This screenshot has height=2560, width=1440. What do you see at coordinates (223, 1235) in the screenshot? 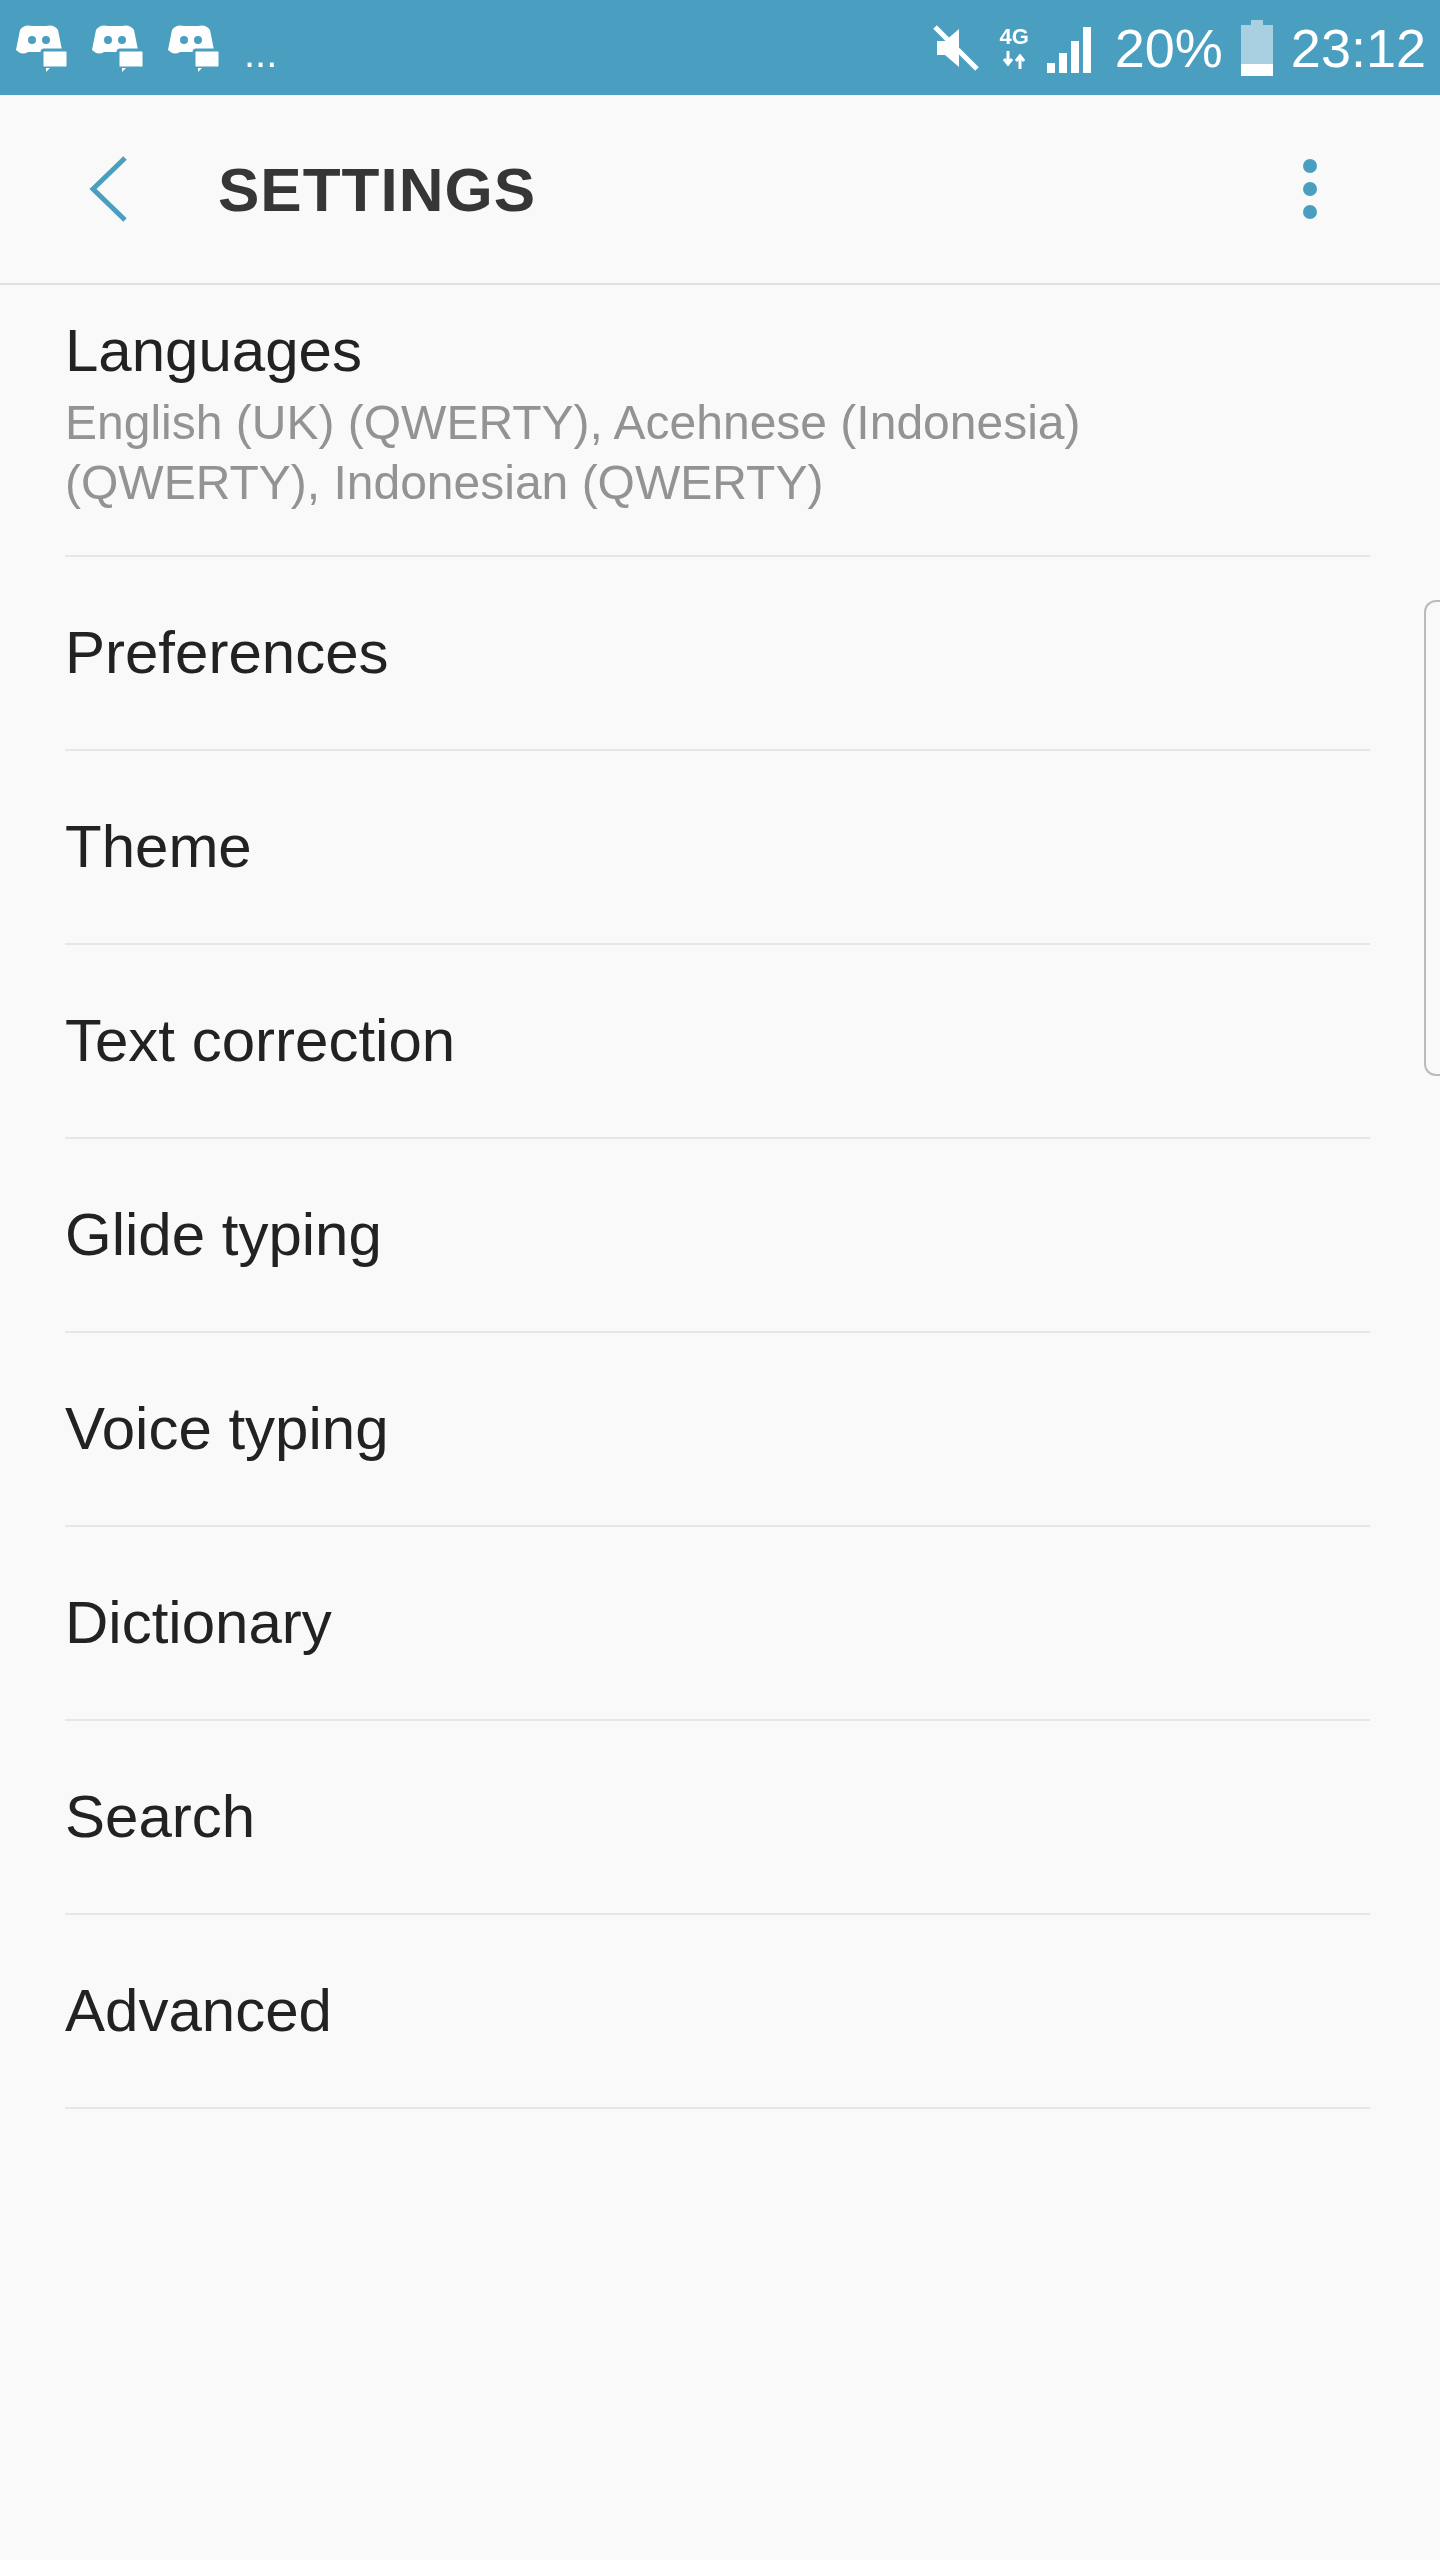
I see `item-title: Glide typing` at bounding box center [223, 1235].